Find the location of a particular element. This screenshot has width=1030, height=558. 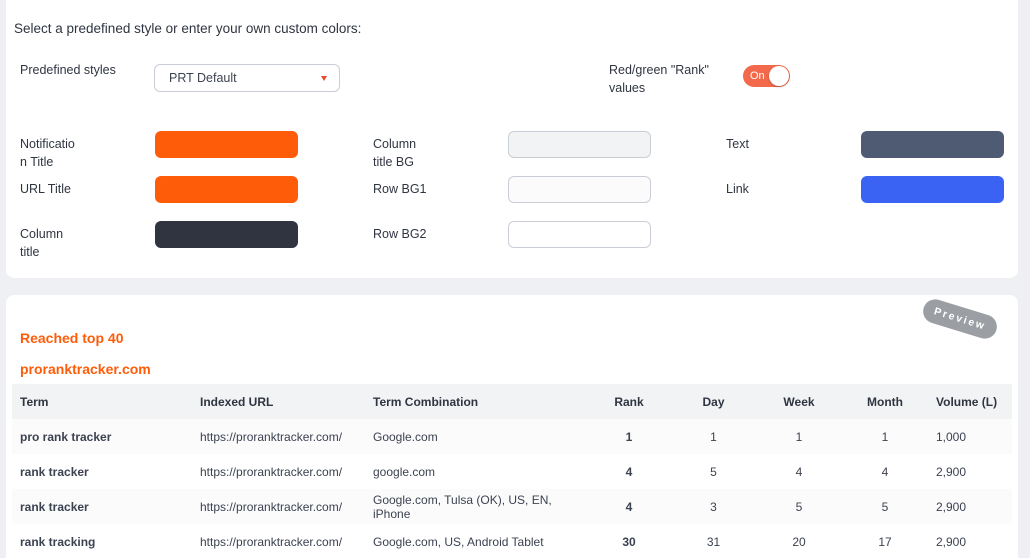

notification-title-label-line2: n Title is located at coordinates (37, 162).